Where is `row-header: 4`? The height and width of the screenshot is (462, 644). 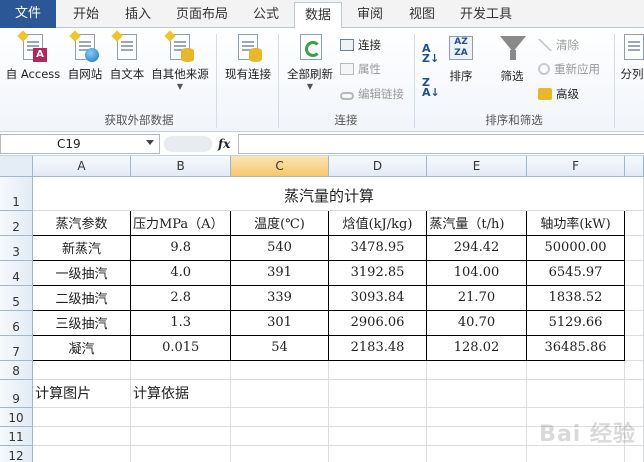
row-header: 4 is located at coordinates (17, 273).